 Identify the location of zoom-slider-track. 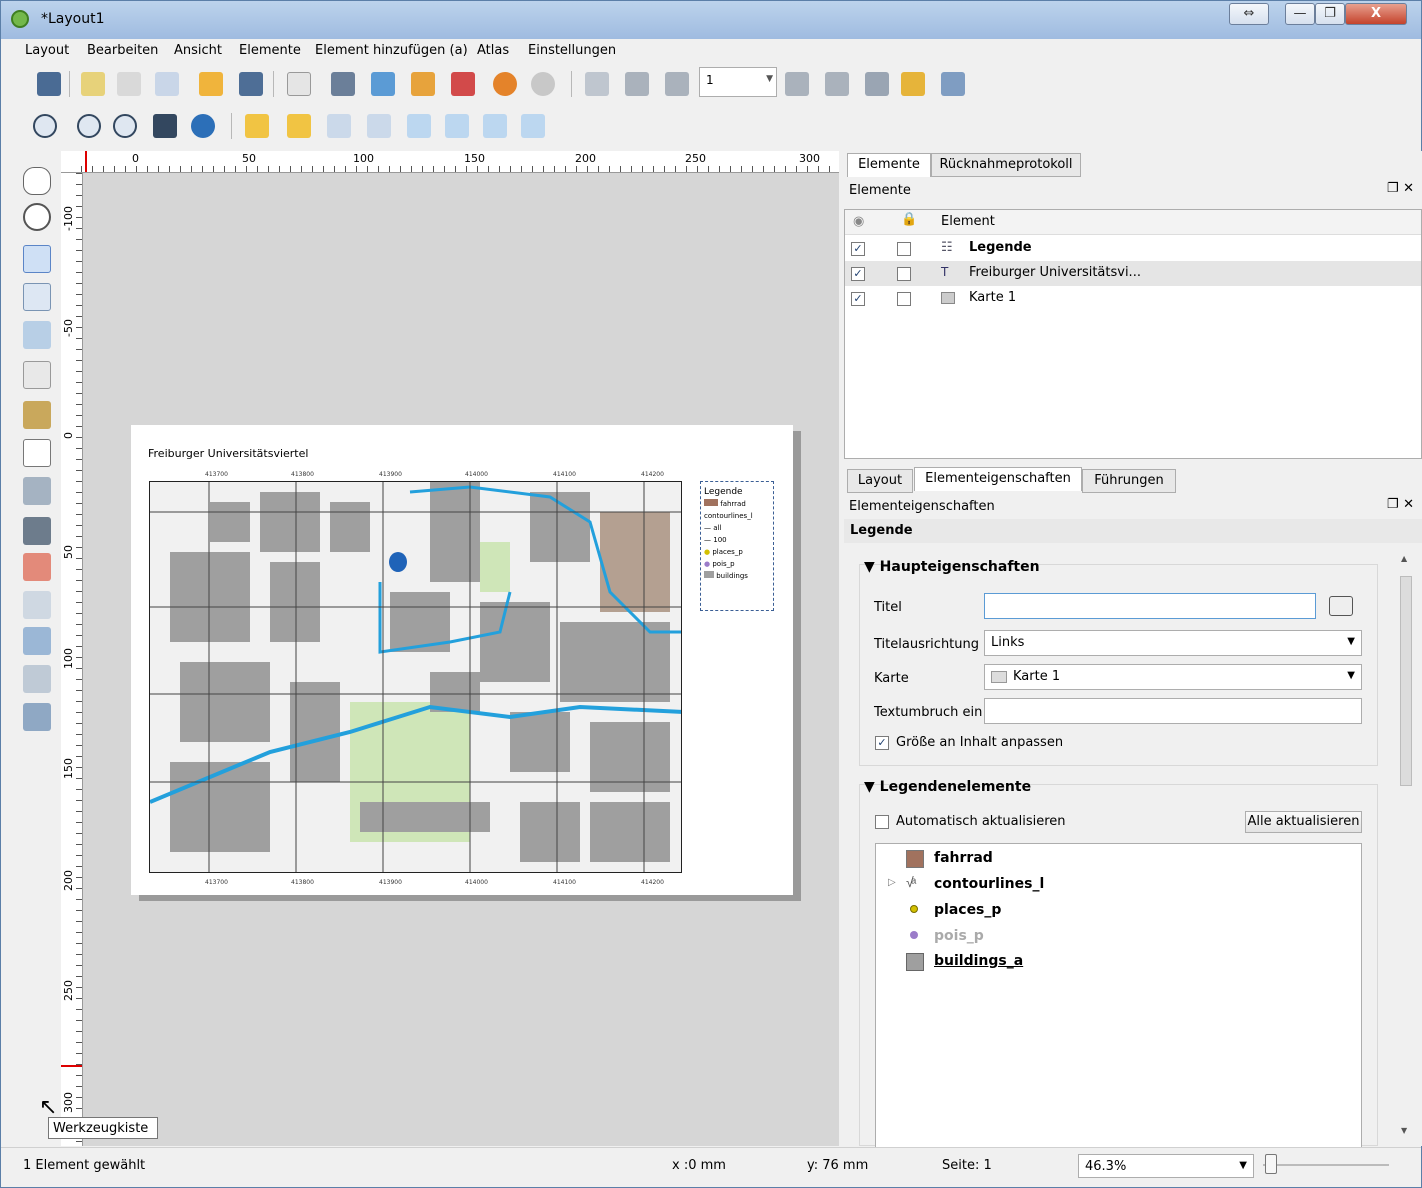
(1326, 1165).